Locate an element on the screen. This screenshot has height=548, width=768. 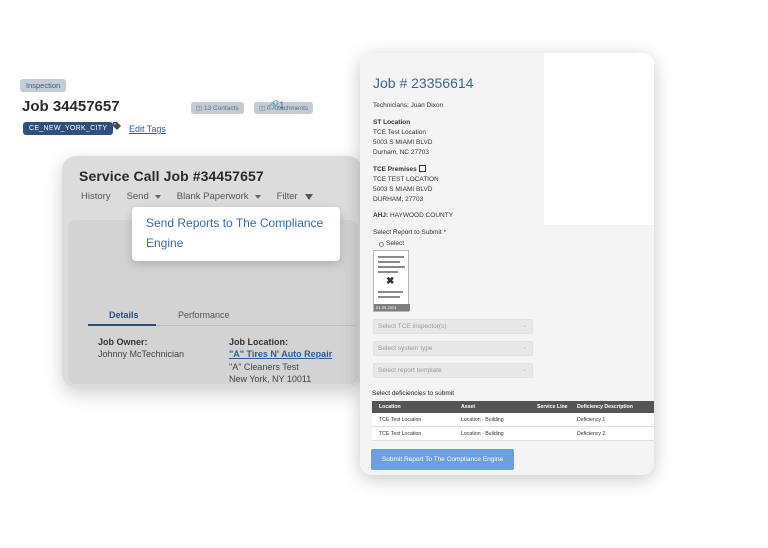
service-call-menu: History Send Blank Paperwork Filter is located at coordinates (205, 196).